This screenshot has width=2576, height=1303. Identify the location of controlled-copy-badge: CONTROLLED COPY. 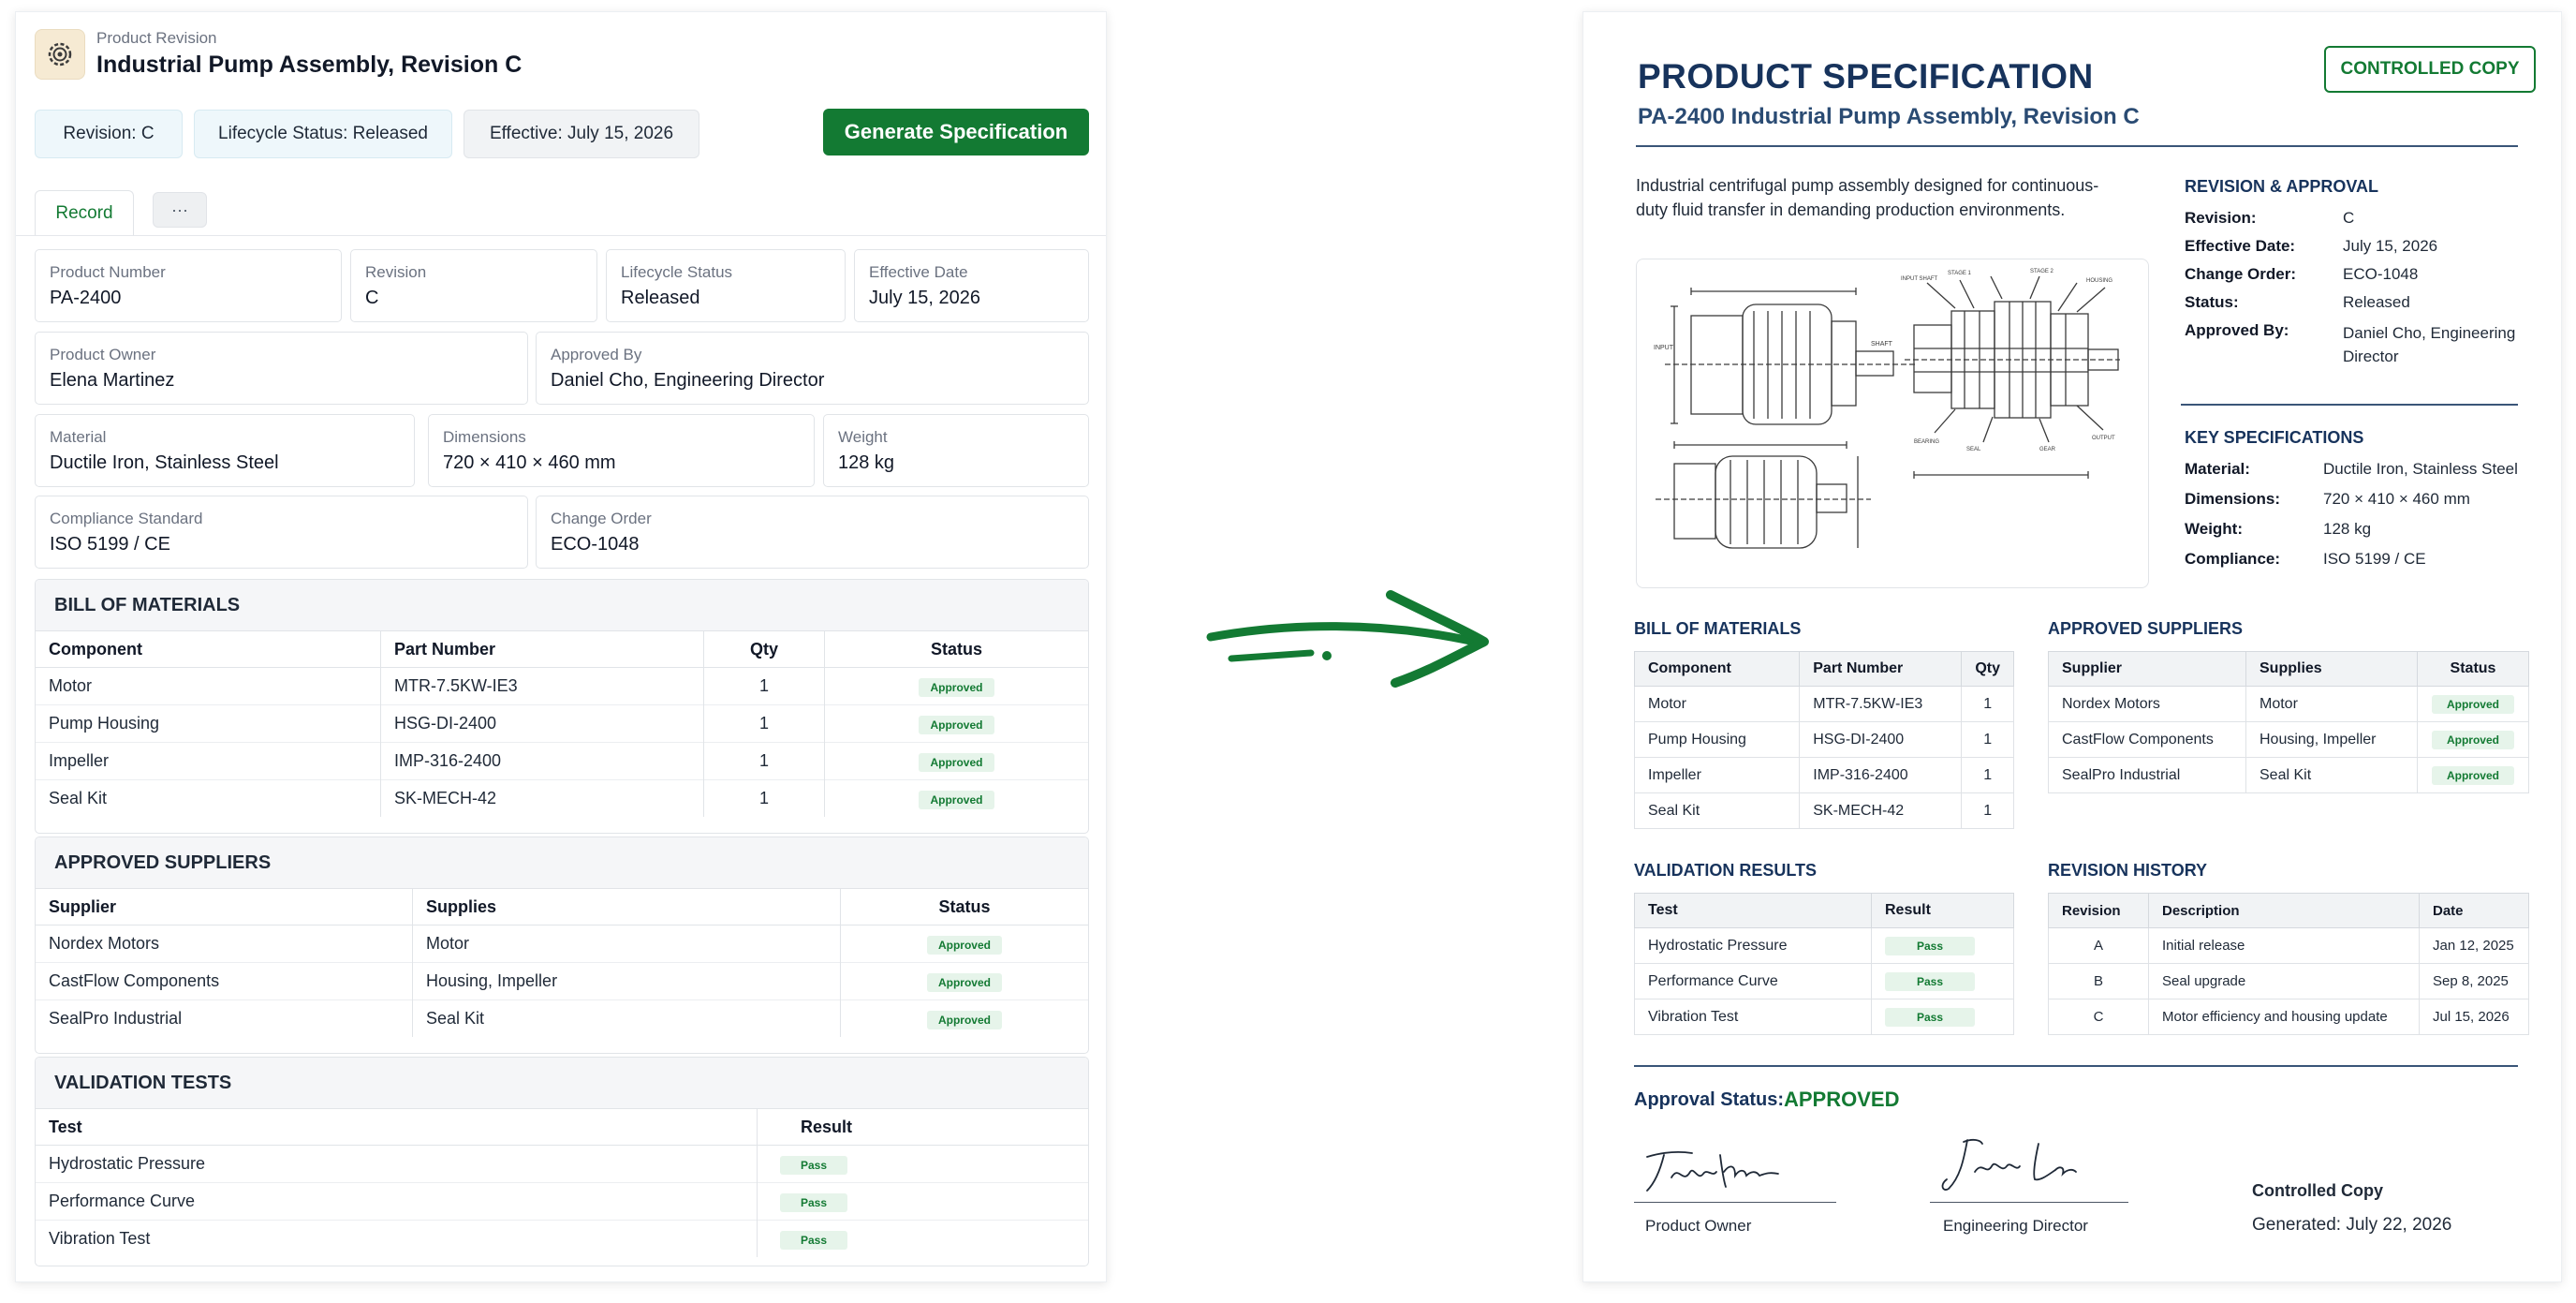
(2430, 70).